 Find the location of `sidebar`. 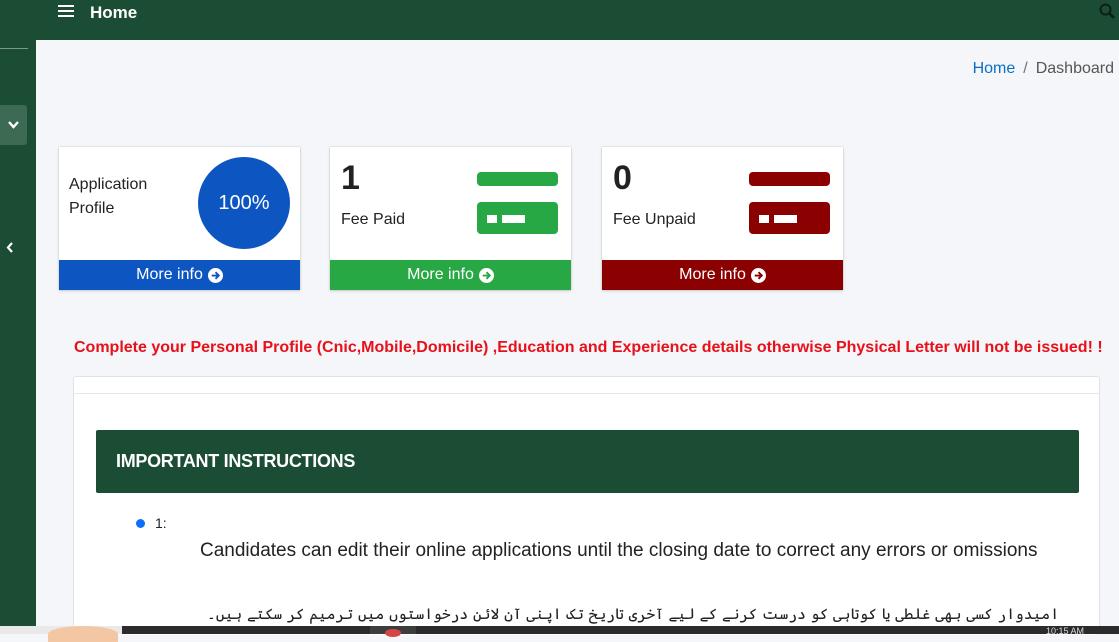

sidebar is located at coordinates (18, 317).